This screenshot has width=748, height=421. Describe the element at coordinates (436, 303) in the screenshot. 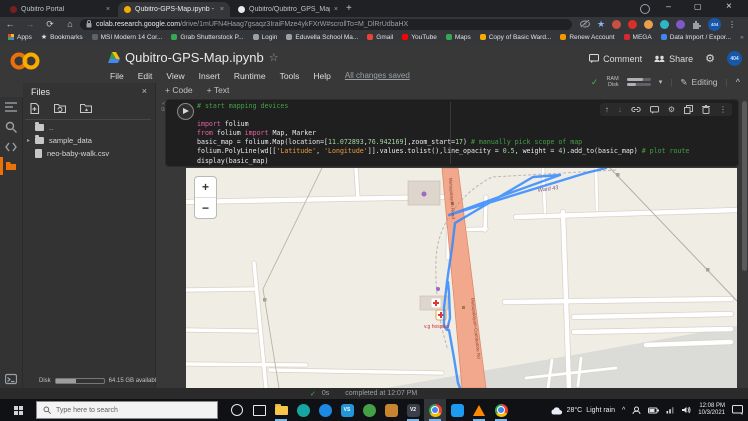

I see `hospital-marker` at that location.